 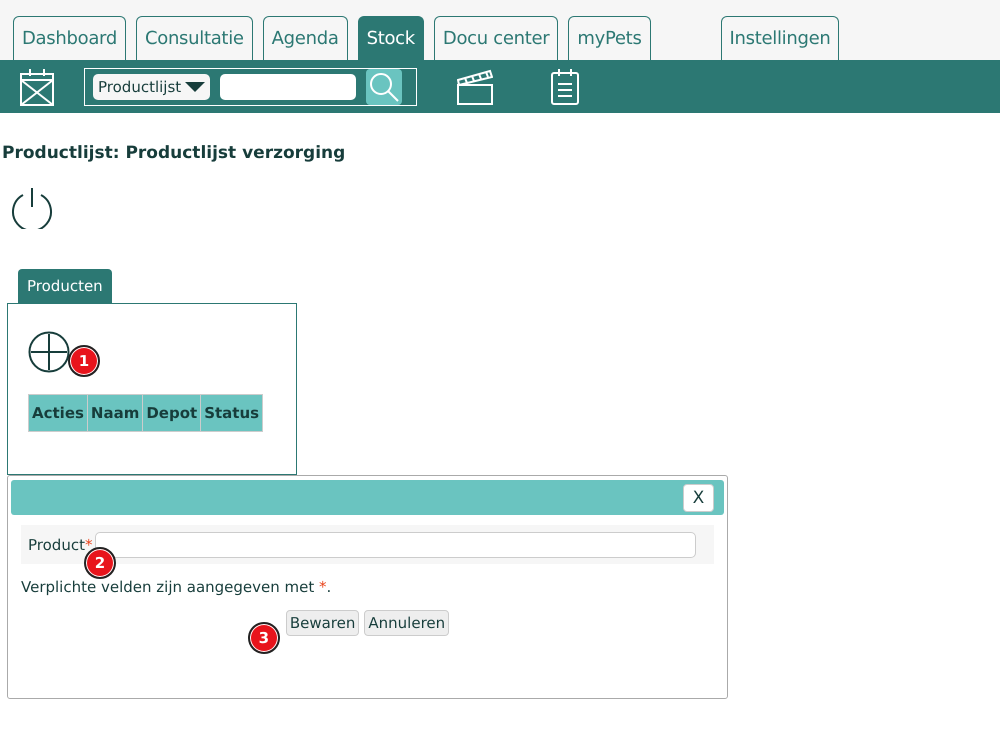 What do you see at coordinates (151, 87) in the screenshot?
I see `list-dropdown: Productlijst` at bounding box center [151, 87].